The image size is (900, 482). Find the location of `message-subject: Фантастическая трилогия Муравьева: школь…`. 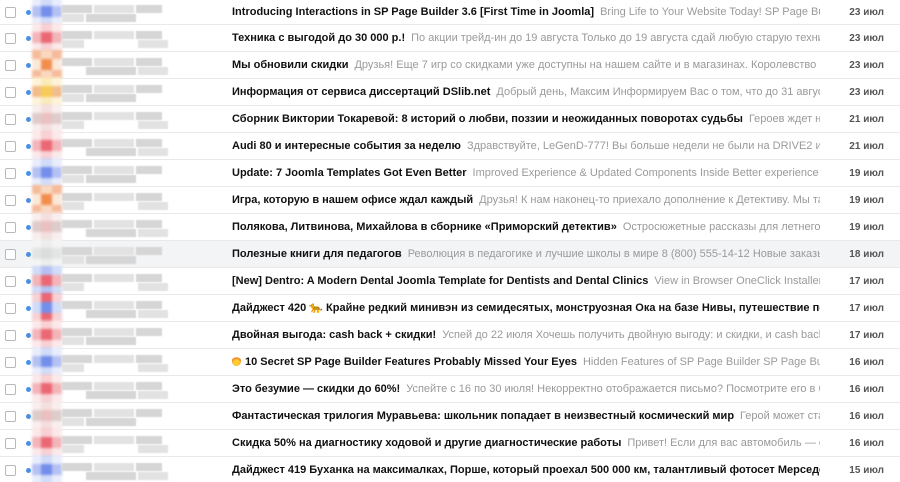

message-subject: Фантастическая трилогия Муравьева: школь… is located at coordinates (483, 416).